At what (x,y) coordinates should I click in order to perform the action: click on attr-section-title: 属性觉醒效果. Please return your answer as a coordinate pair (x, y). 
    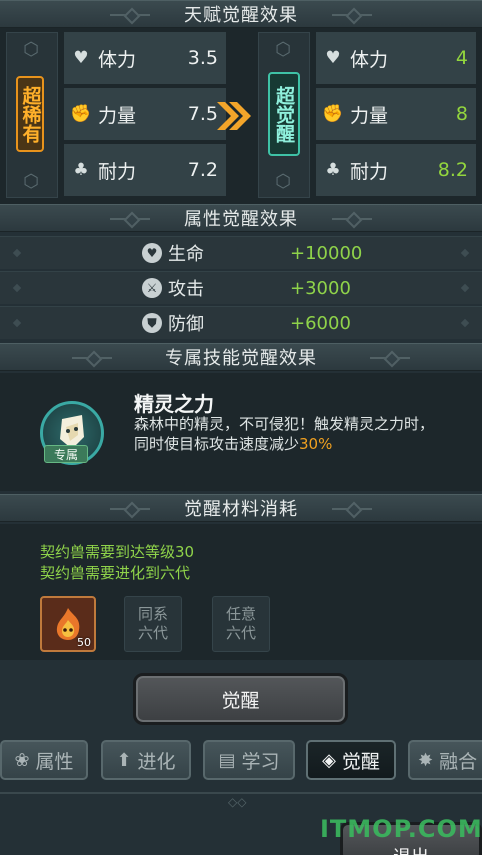
    Looking at the image, I should click on (241, 219).